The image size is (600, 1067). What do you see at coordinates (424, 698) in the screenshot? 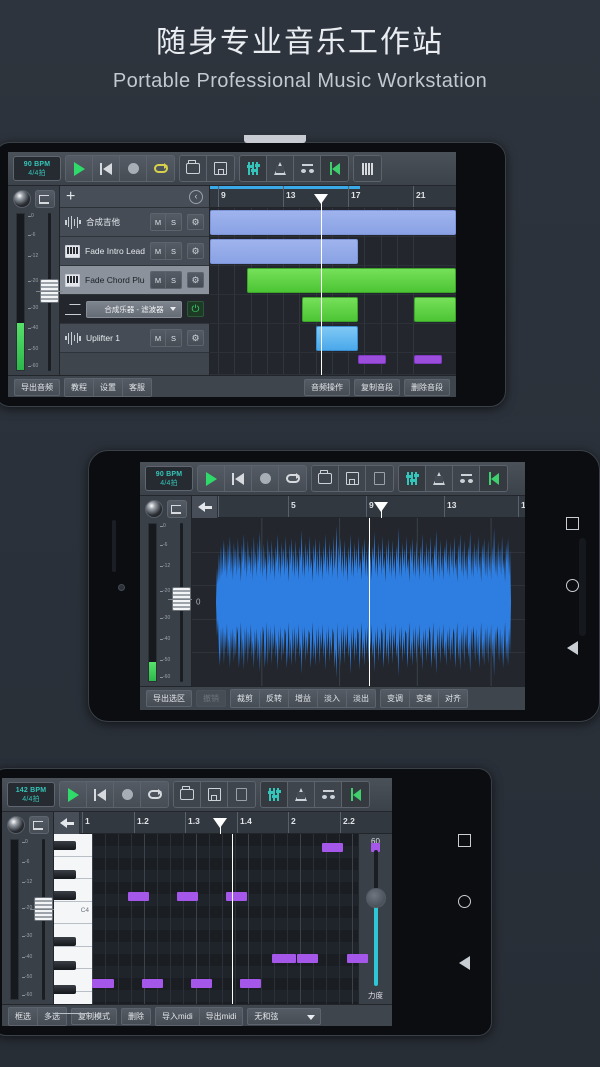
I see `time-stretch-button: 变速` at bounding box center [424, 698].